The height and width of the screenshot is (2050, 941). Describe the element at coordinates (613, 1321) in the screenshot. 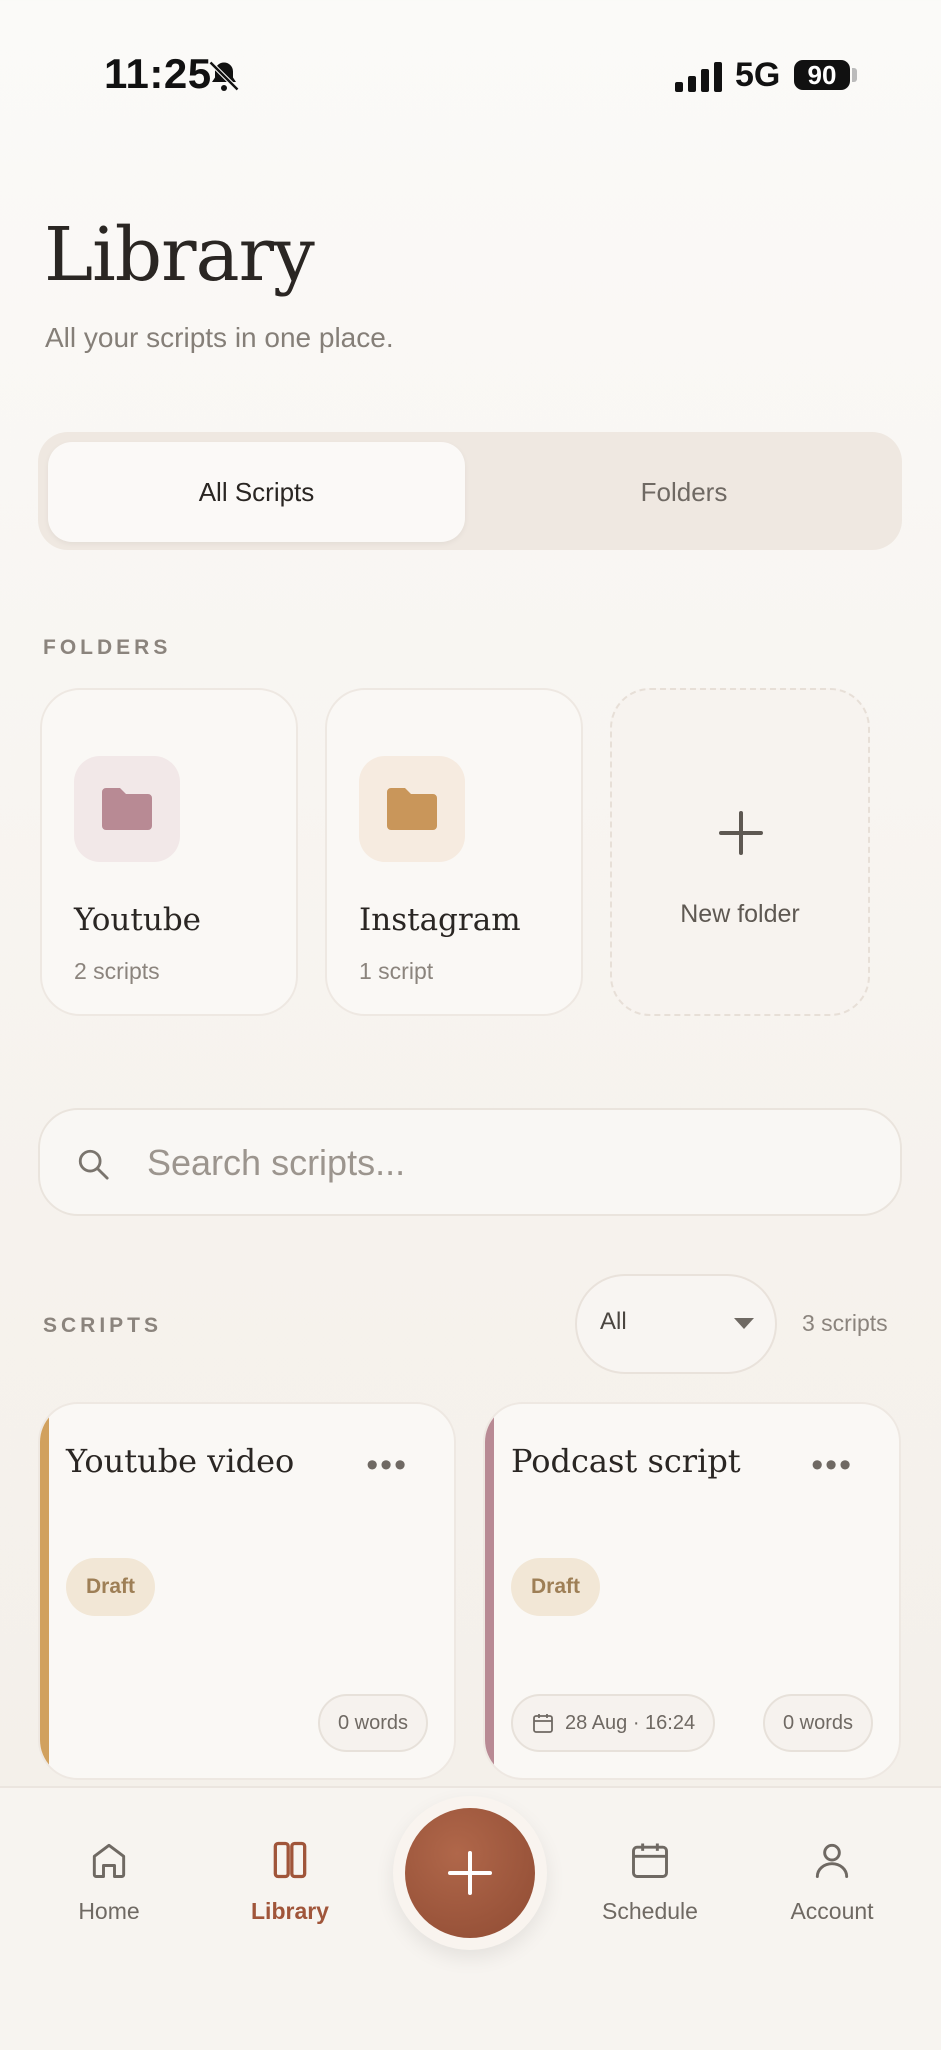

I see `filter-value: All` at that location.